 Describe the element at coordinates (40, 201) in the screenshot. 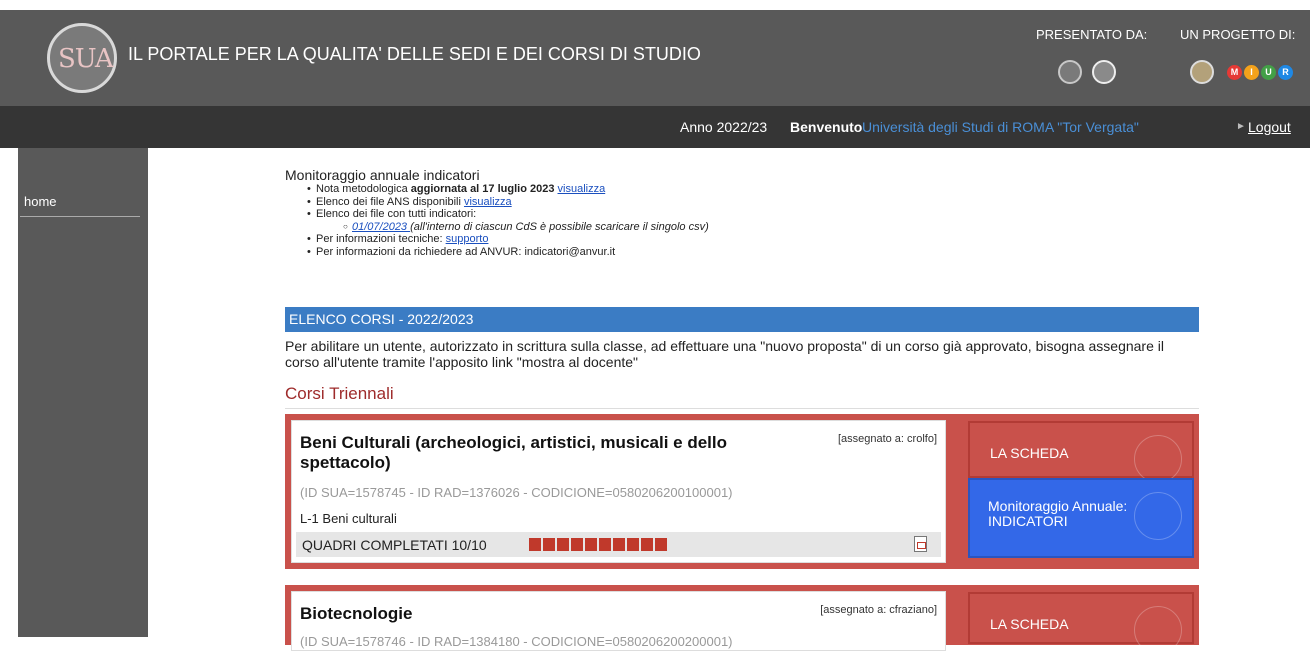

I see `sidebar-item-home: home` at that location.